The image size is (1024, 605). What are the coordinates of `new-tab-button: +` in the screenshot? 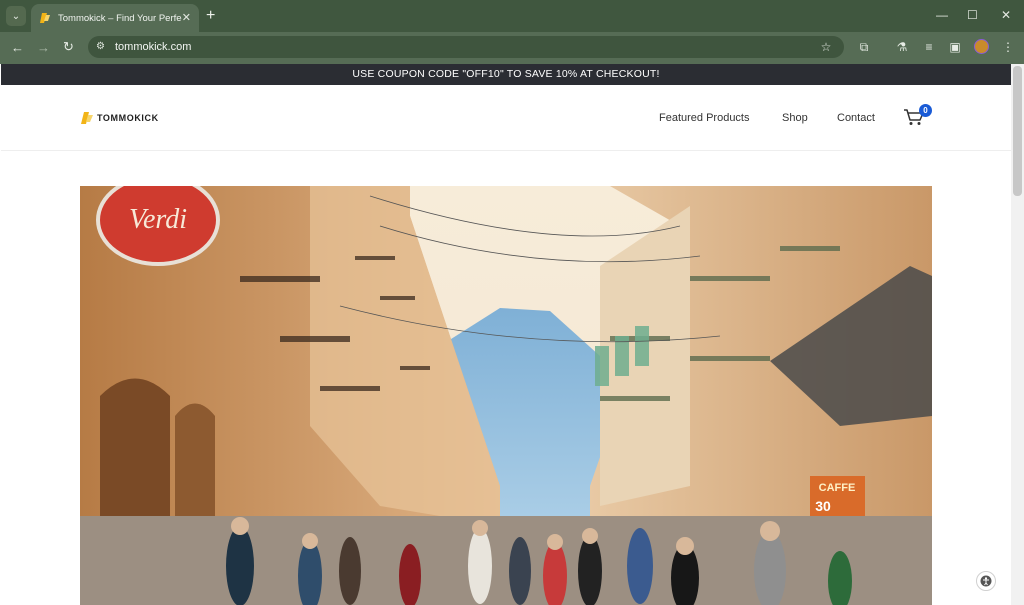 It's located at (210, 16).